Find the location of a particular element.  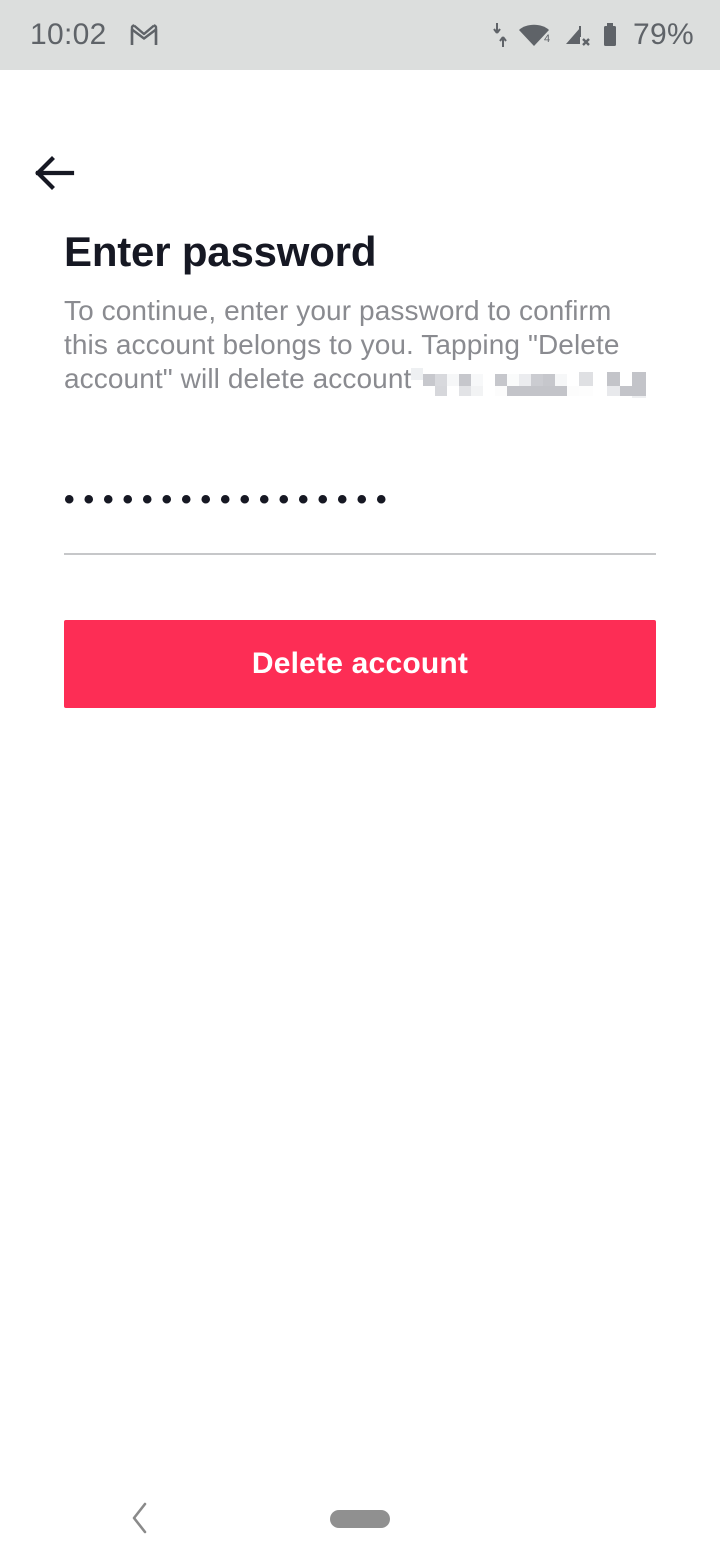

password-field: ••••••••••••••••• is located at coordinates (360, 512).